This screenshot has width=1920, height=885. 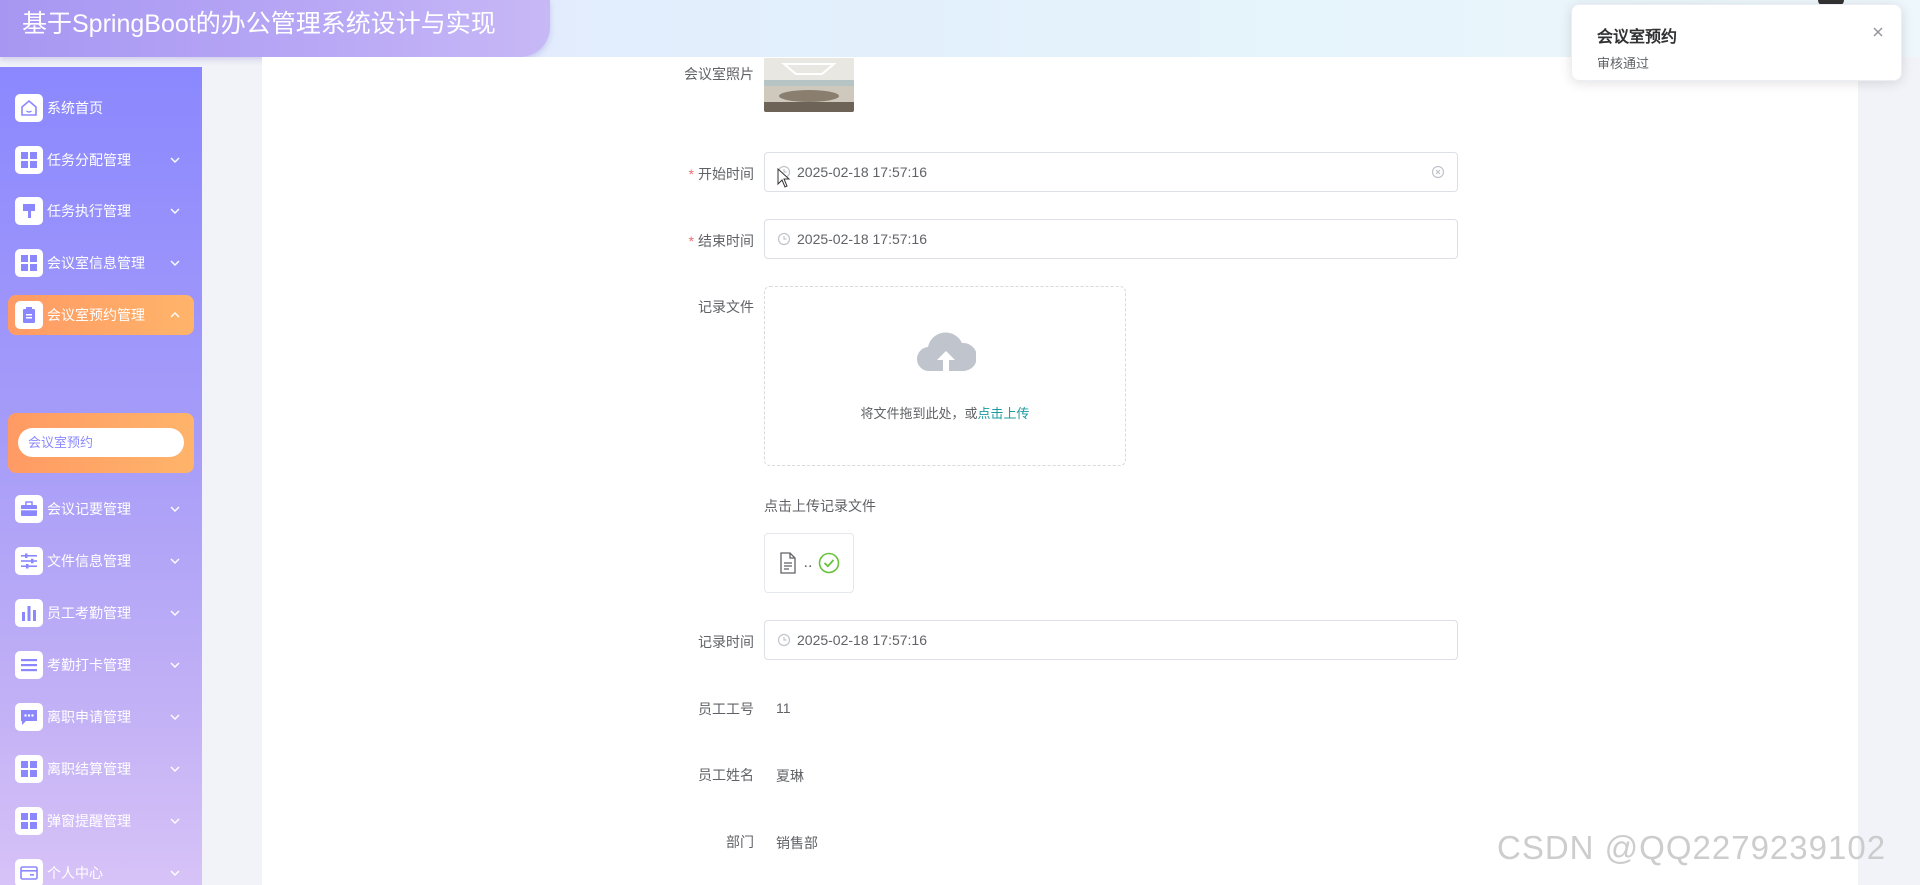 I want to click on file-name: .., so click(x=808, y=562).